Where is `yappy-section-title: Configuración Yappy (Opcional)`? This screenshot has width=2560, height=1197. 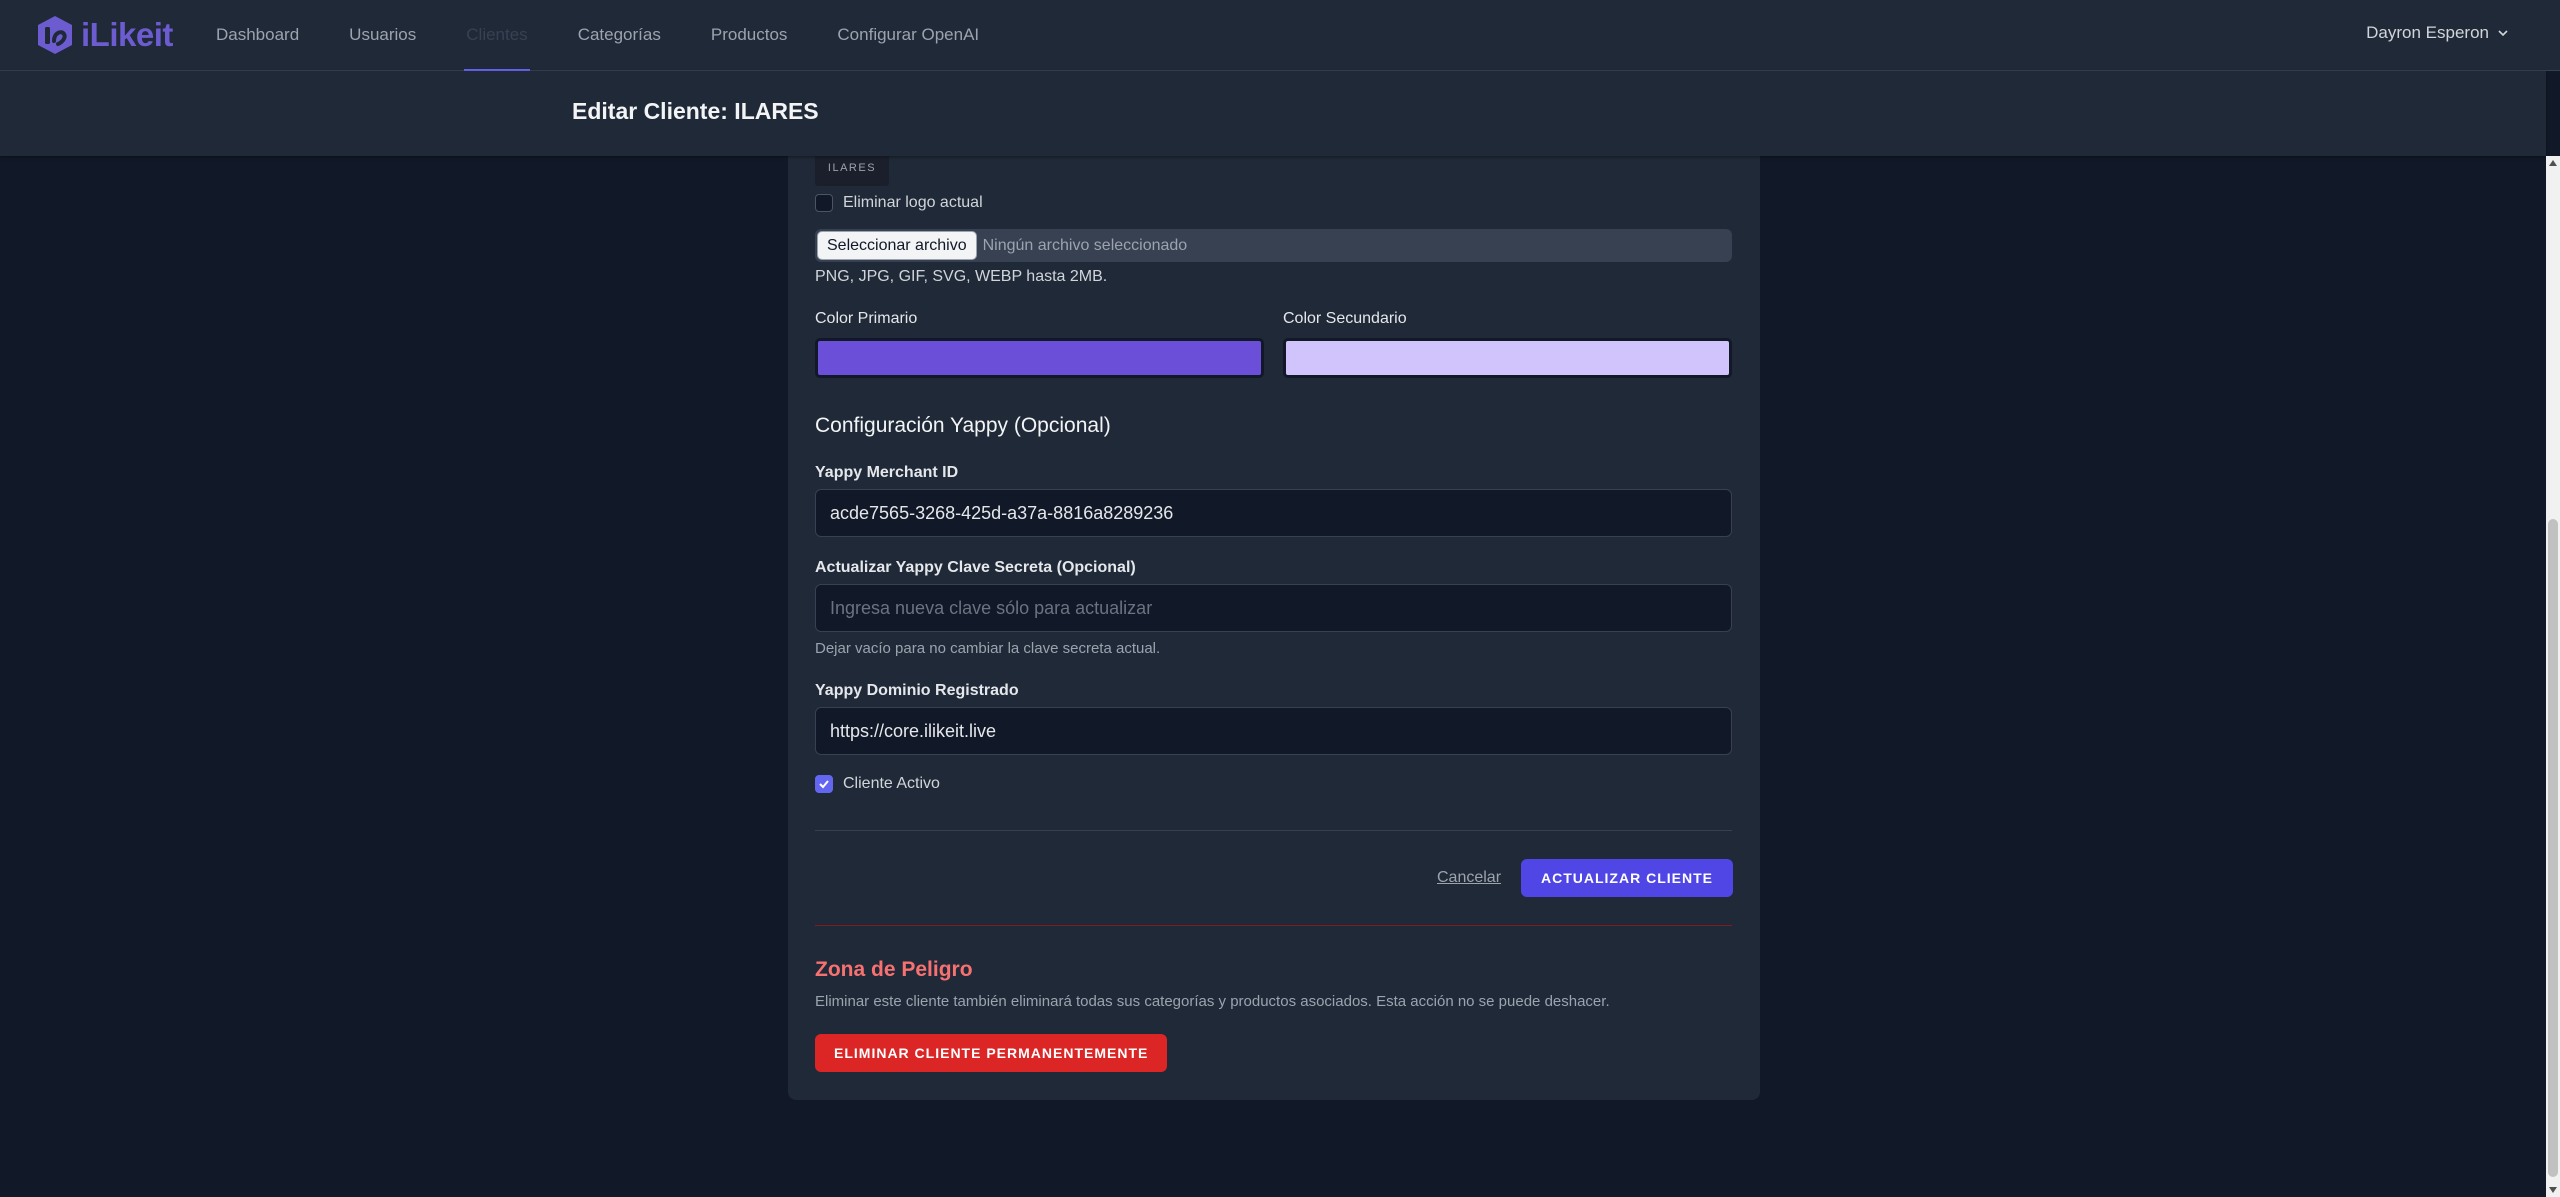
yappy-section-title: Configuración Yappy (Opcional) is located at coordinates (963, 425).